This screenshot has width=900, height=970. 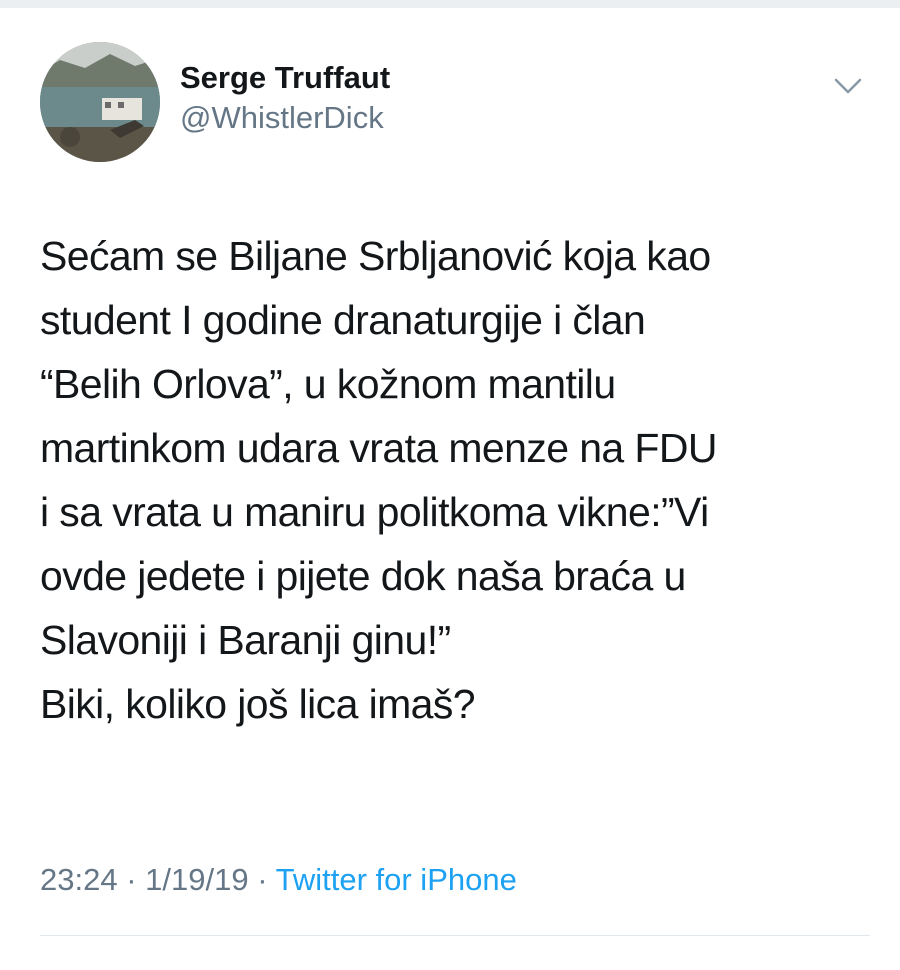 I want to click on author-handle: @WhistlerDick, so click(x=285, y=118).